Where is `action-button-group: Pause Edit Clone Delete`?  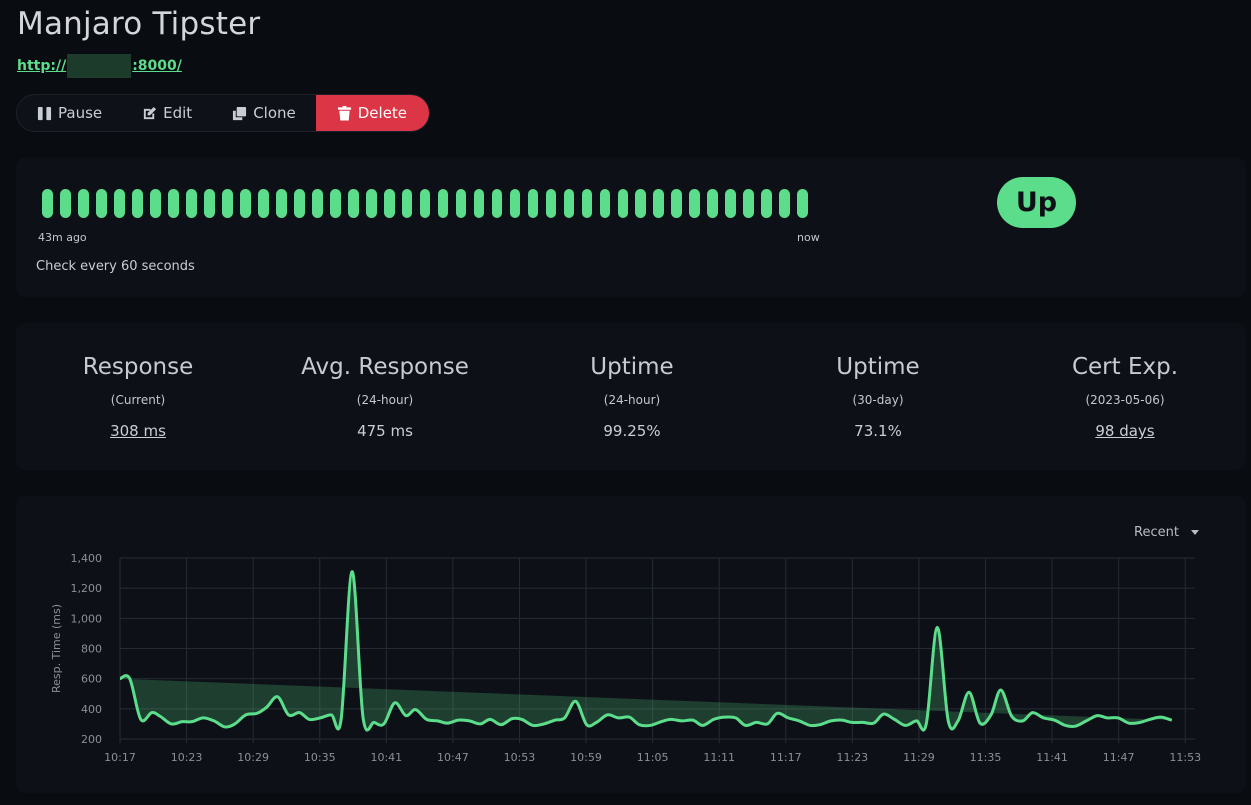
action-button-group: Pause Edit Clone Delete is located at coordinates (223, 113).